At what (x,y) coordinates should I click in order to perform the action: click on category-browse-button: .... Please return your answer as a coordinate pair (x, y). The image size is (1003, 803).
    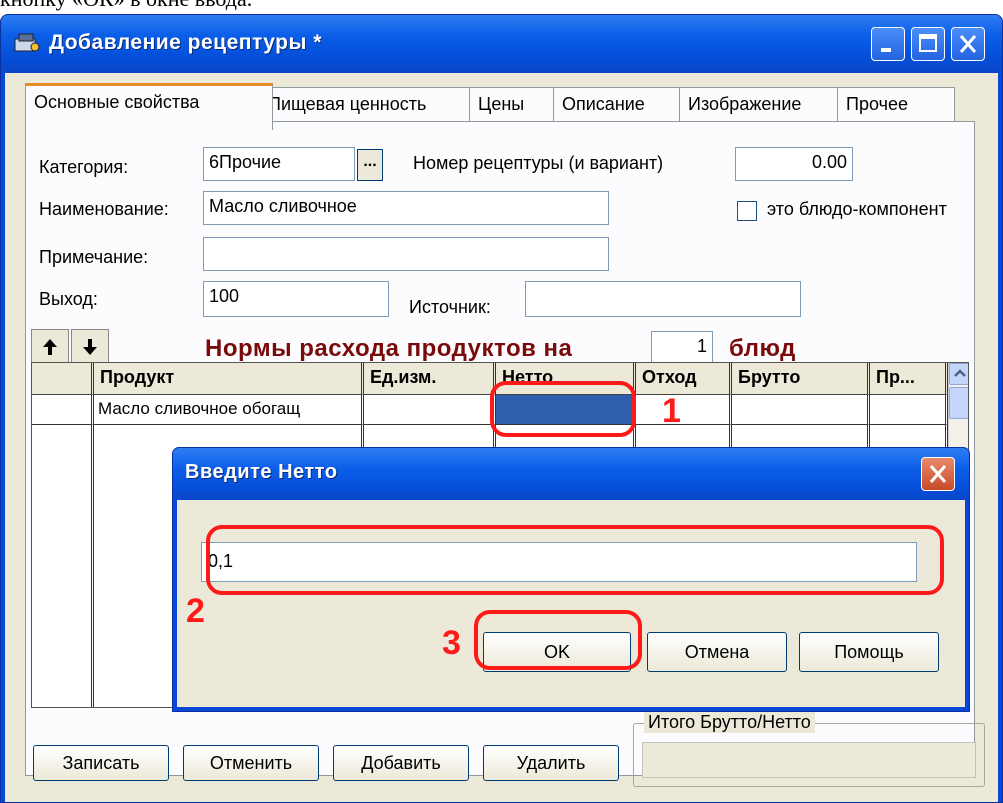
    Looking at the image, I should click on (370, 165).